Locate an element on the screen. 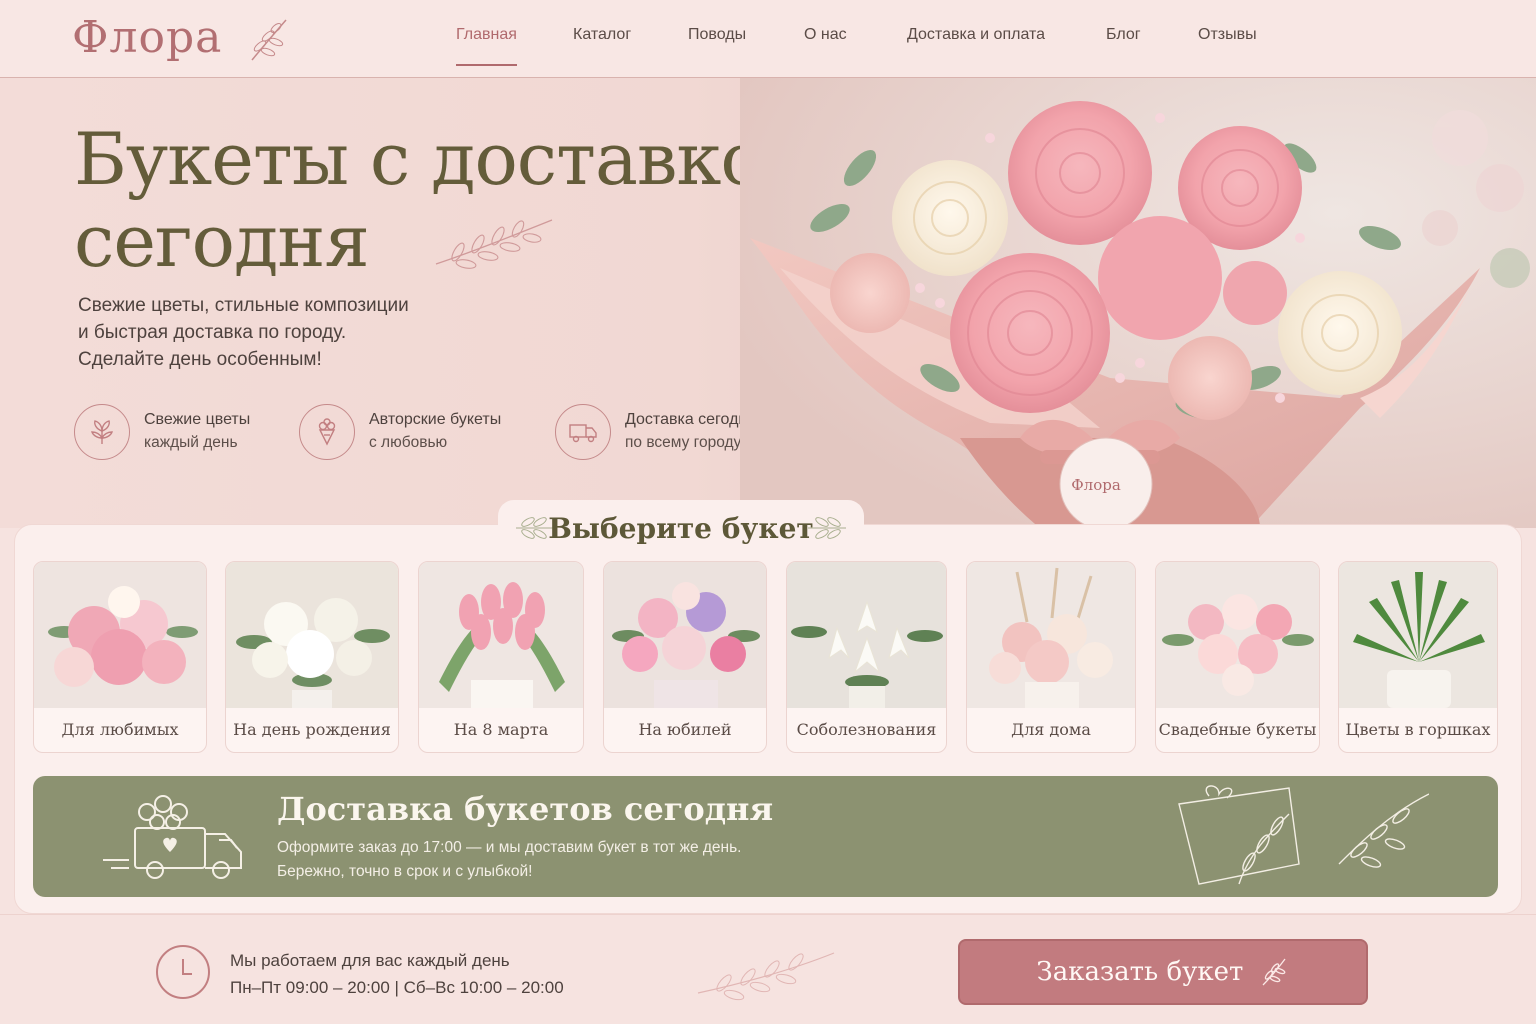  category-card-jubilee: На юбилей is located at coordinates (685, 657).